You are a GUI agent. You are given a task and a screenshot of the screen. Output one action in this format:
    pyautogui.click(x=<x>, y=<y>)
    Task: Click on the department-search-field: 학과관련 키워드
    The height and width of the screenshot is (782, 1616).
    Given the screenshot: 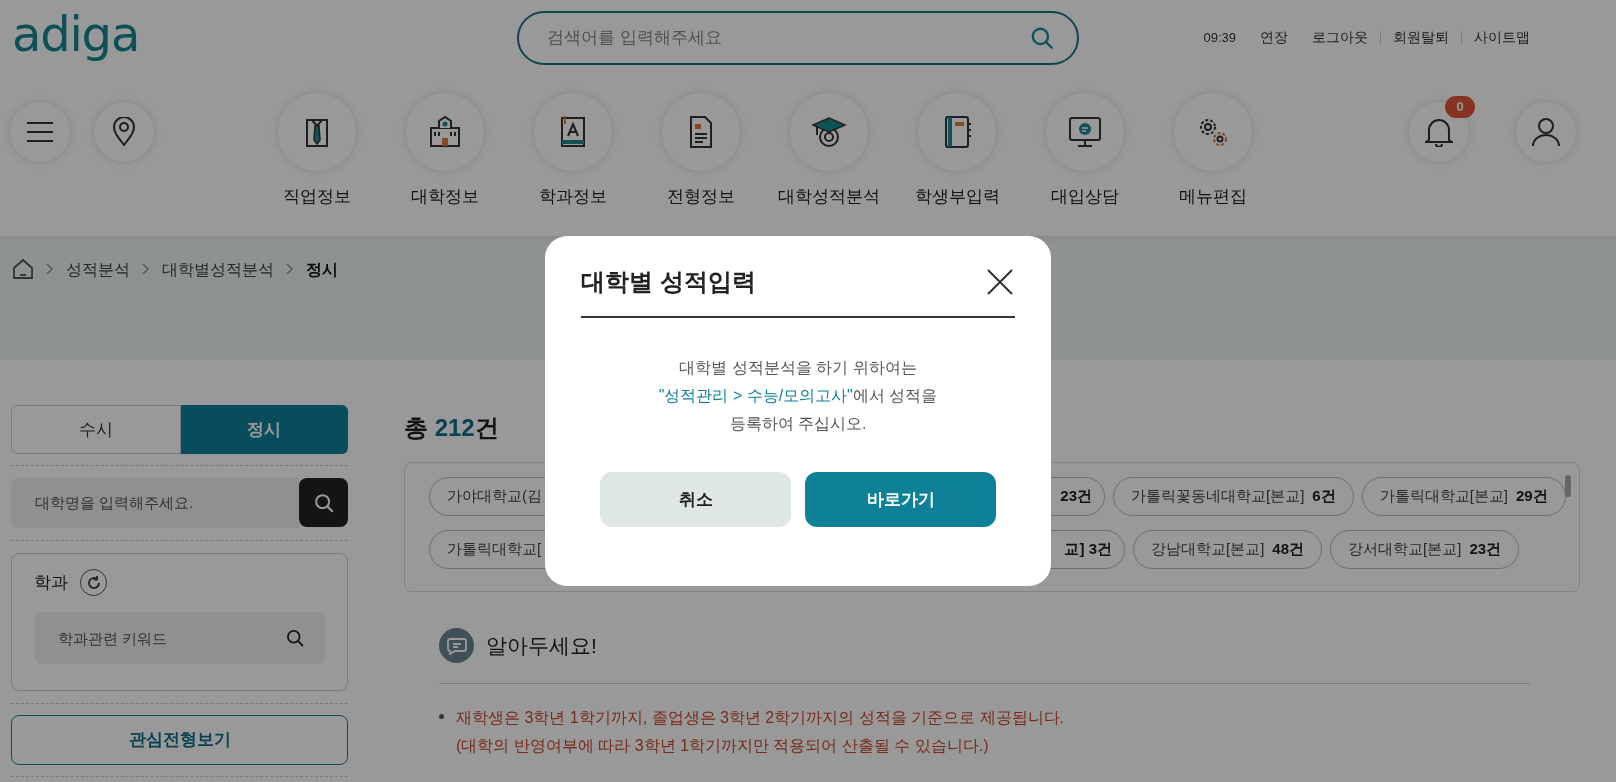 What is the action you would take?
    pyautogui.click(x=179, y=638)
    